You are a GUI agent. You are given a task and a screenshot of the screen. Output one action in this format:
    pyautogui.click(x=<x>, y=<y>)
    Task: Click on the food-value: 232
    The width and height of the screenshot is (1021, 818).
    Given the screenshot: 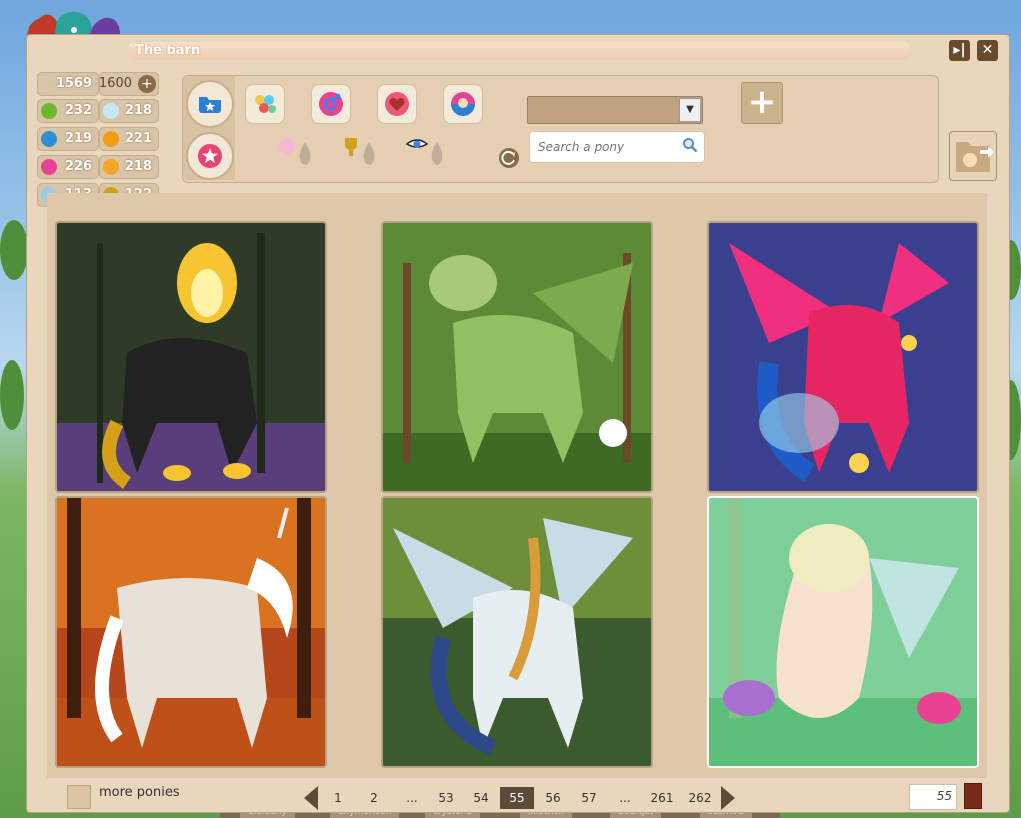 What is the action you would take?
    pyautogui.click(x=78, y=110)
    